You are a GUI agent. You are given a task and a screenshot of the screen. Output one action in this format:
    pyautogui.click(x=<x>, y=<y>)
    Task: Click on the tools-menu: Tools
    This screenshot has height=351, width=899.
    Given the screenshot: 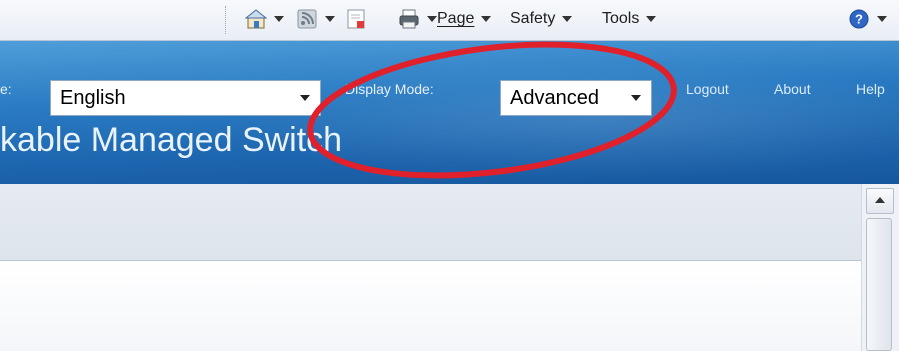 What is the action you would take?
    pyautogui.click(x=629, y=19)
    